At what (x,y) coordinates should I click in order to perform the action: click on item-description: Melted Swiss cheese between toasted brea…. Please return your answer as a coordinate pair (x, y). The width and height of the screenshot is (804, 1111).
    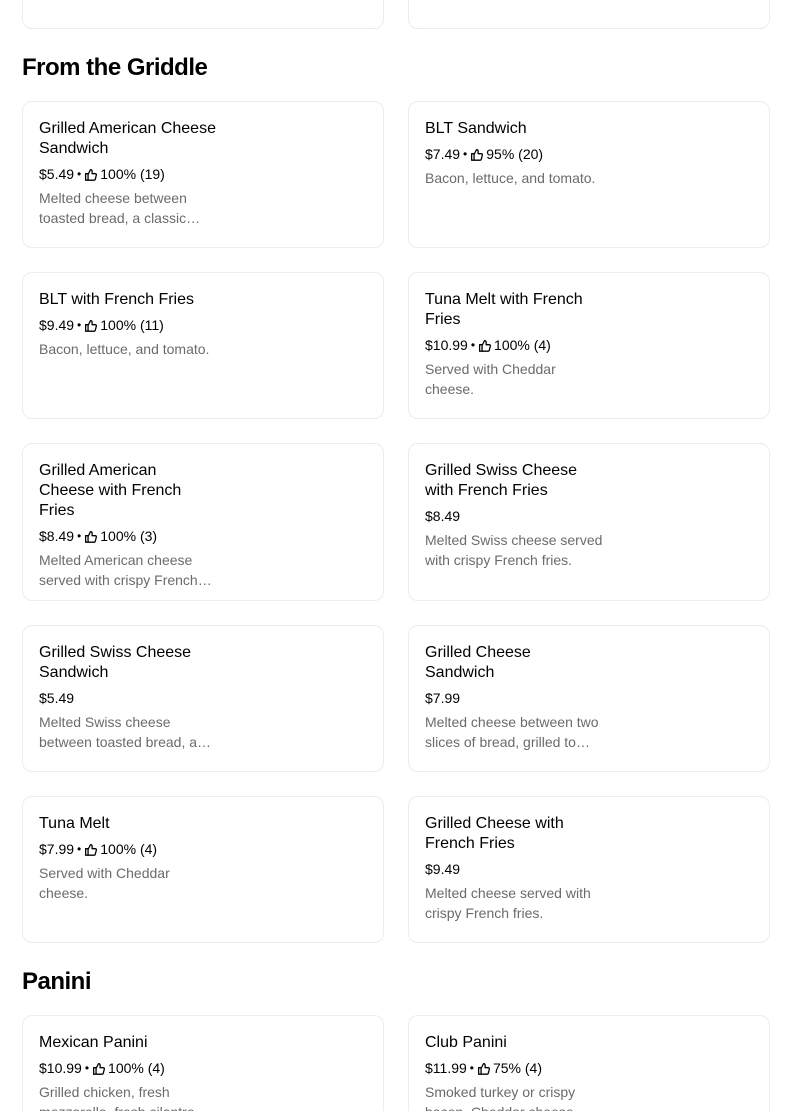
    Looking at the image, I should click on (118, 732).